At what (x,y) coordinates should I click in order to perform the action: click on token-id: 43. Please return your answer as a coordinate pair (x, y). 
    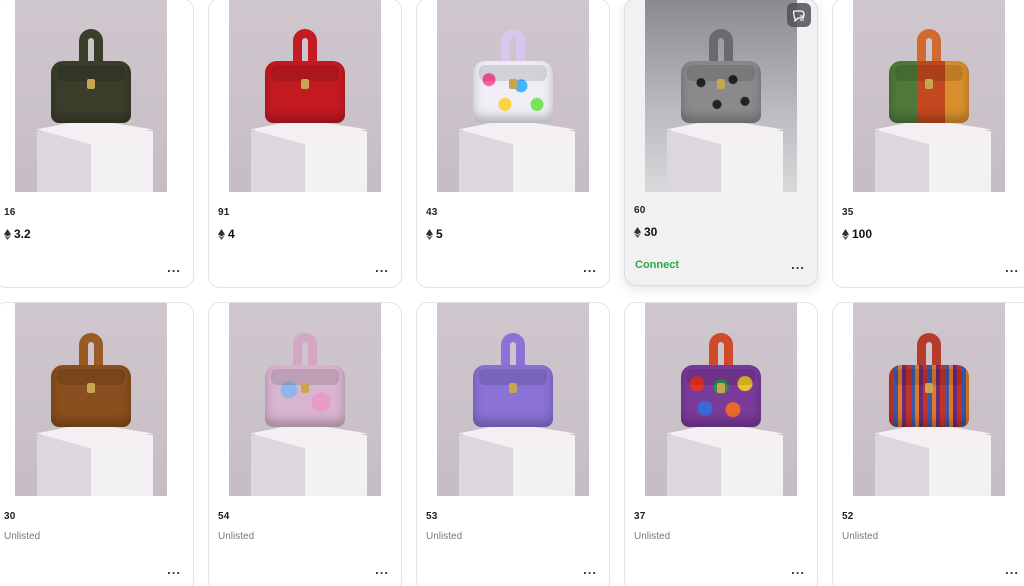
    Looking at the image, I should click on (432, 212).